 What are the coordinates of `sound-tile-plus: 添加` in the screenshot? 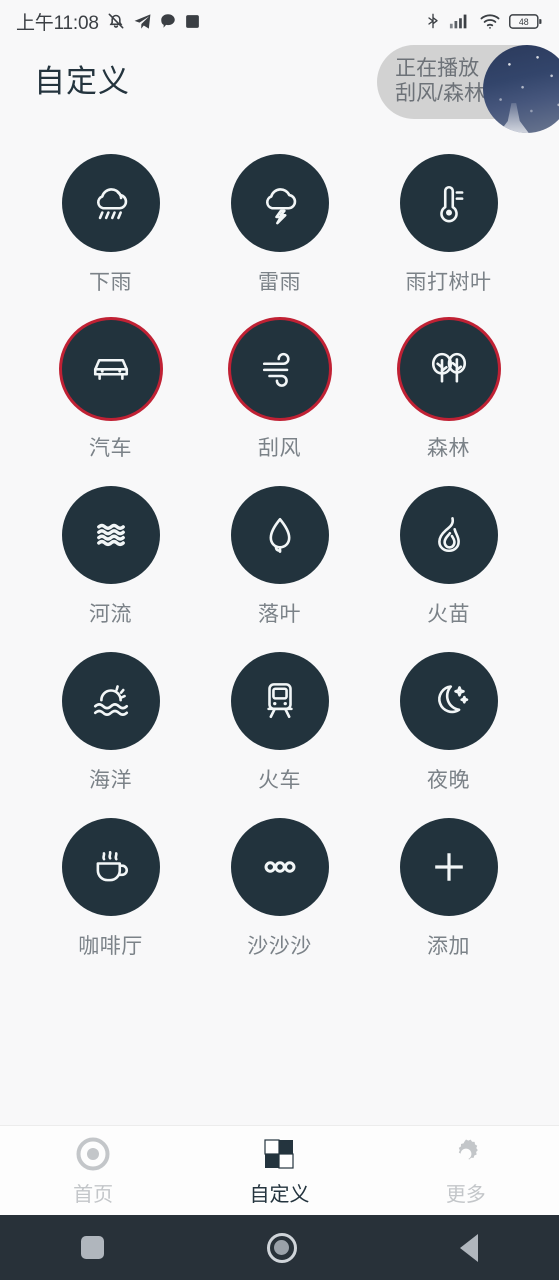 It's located at (448, 889).